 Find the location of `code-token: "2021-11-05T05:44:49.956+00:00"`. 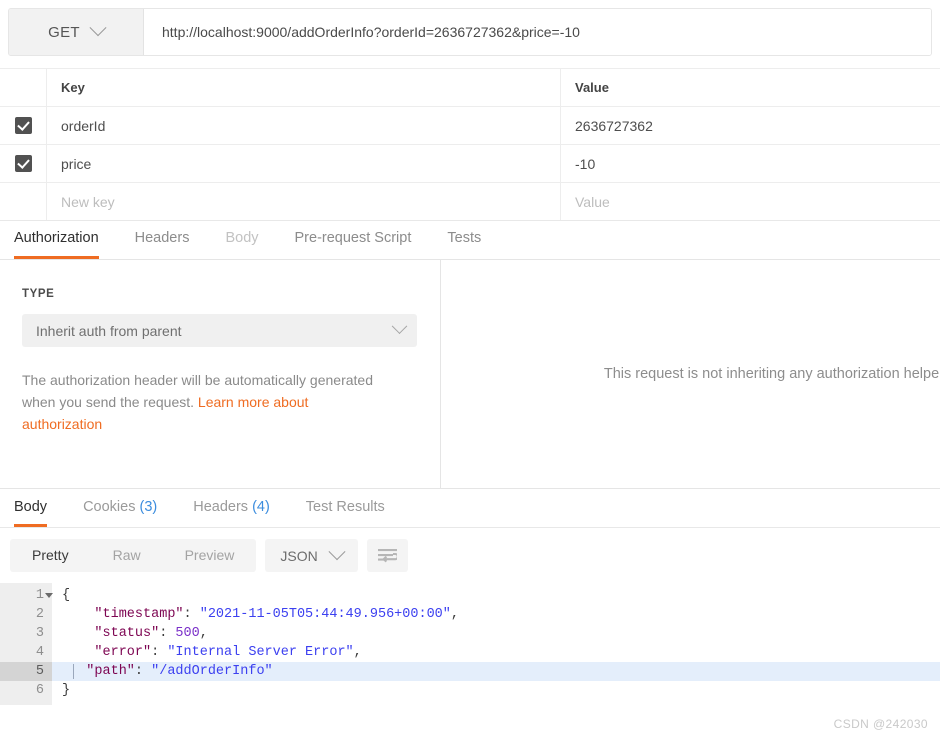

code-token: "2021-11-05T05:44:49.956+00:00" is located at coordinates (325, 614).